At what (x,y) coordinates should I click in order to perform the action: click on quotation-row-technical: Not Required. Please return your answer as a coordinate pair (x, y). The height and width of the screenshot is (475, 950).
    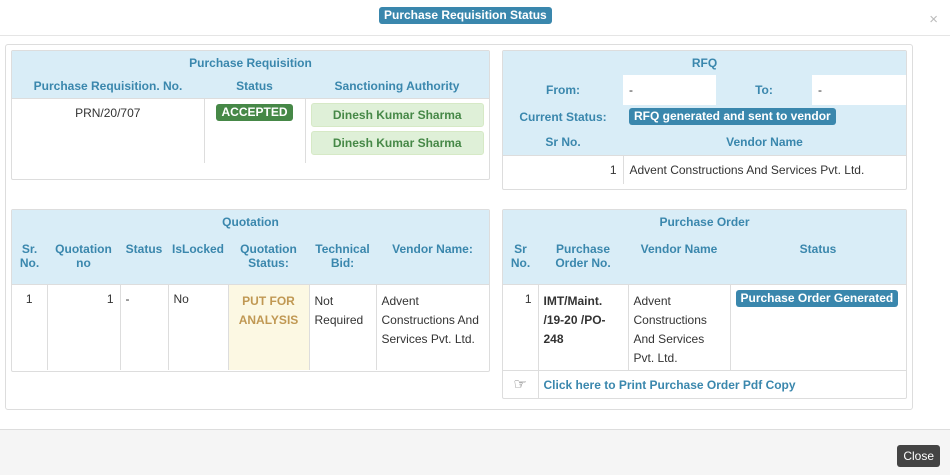
    Looking at the image, I should click on (342, 327).